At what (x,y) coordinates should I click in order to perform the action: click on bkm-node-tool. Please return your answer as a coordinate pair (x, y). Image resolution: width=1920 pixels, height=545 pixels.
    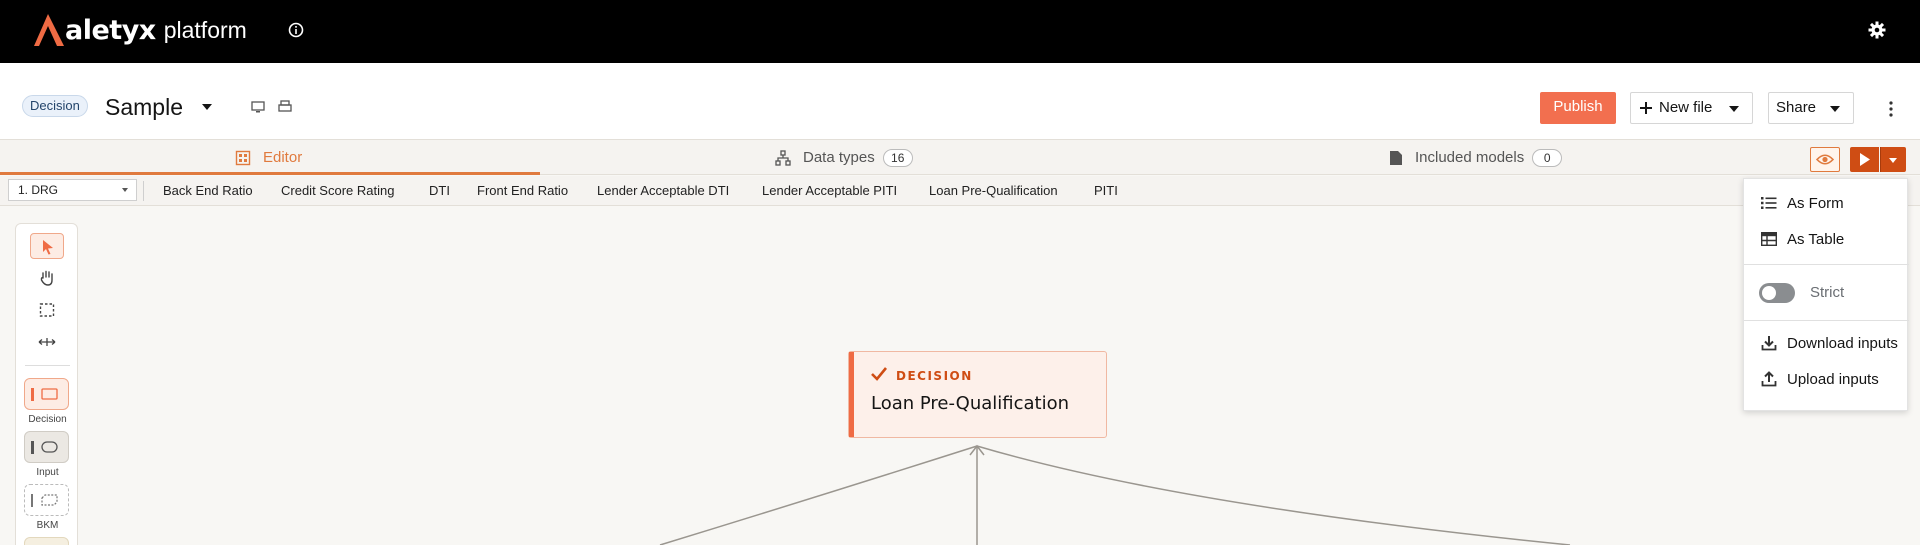
    Looking at the image, I should click on (46, 500).